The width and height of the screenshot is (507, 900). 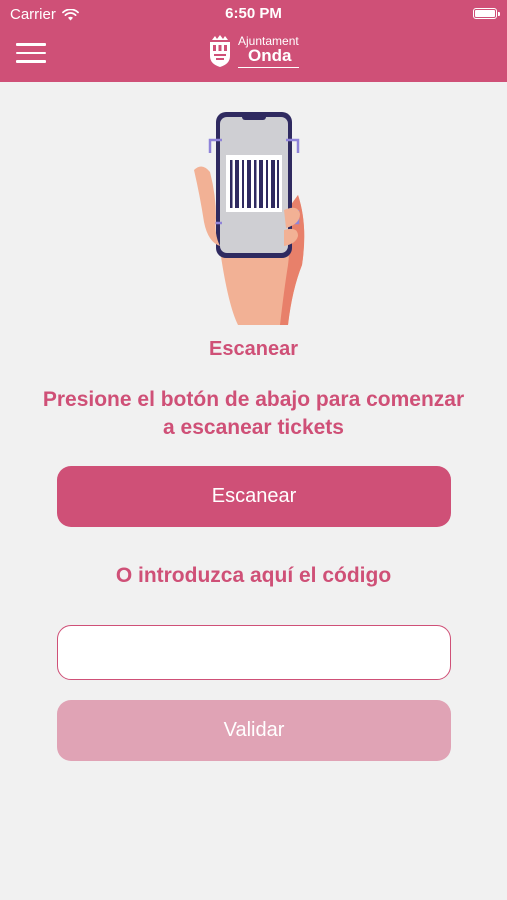 I want to click on menu-button, so click(x=31, y=54).